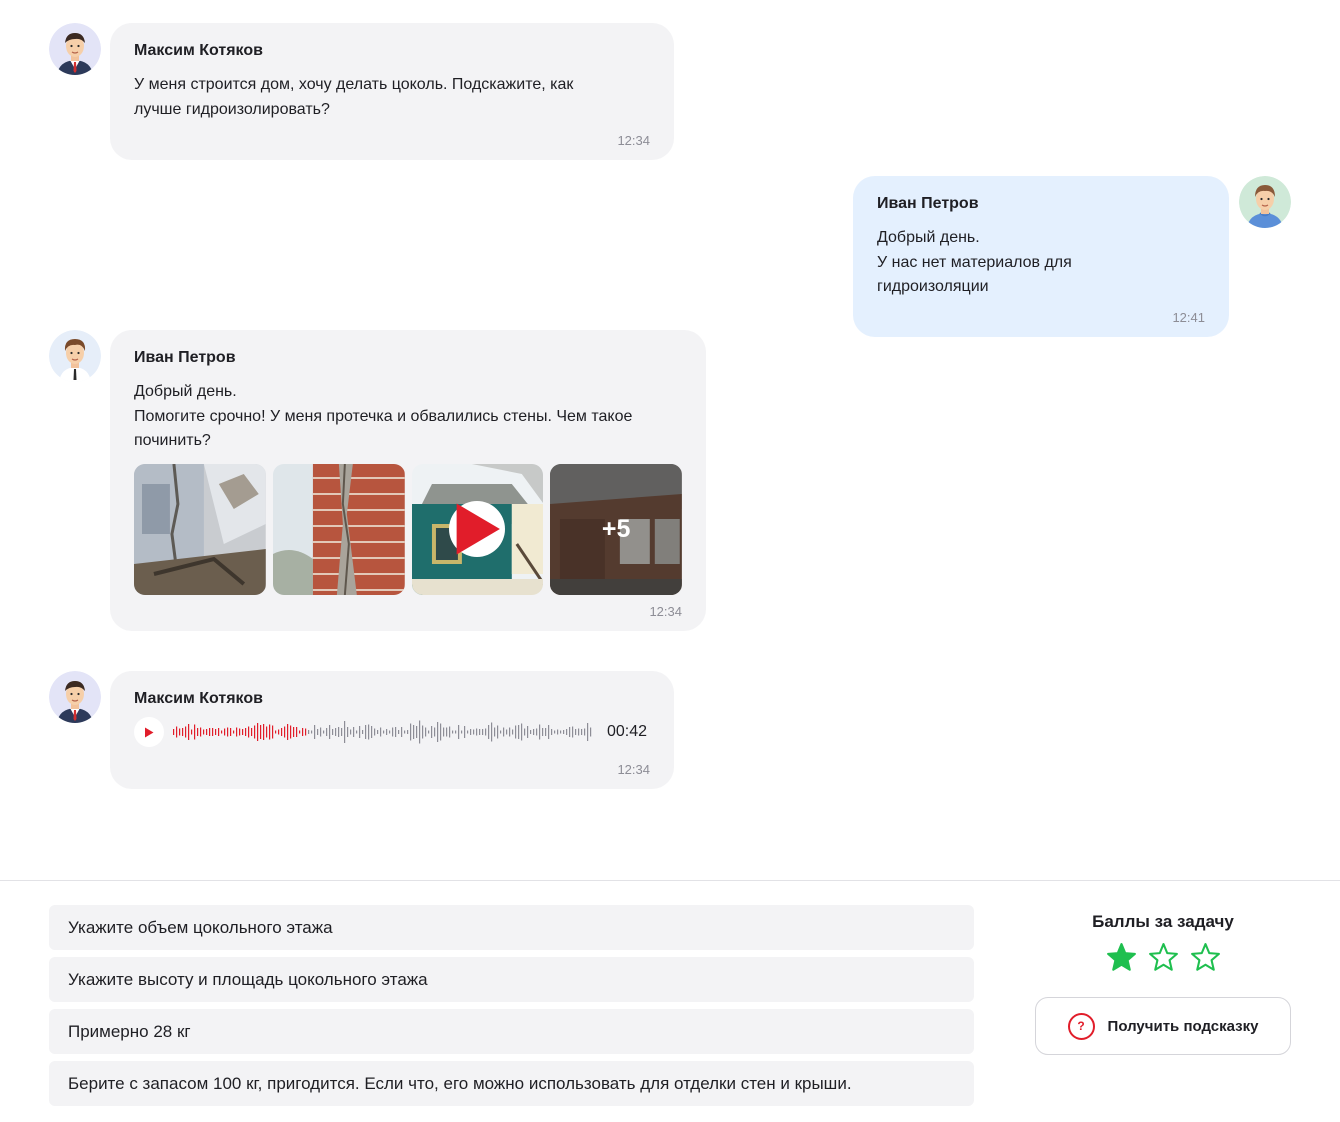 The width and height of the screenshot is (1340, 1122). I want to click on avatar-ivan-light, so click(1265, 202).